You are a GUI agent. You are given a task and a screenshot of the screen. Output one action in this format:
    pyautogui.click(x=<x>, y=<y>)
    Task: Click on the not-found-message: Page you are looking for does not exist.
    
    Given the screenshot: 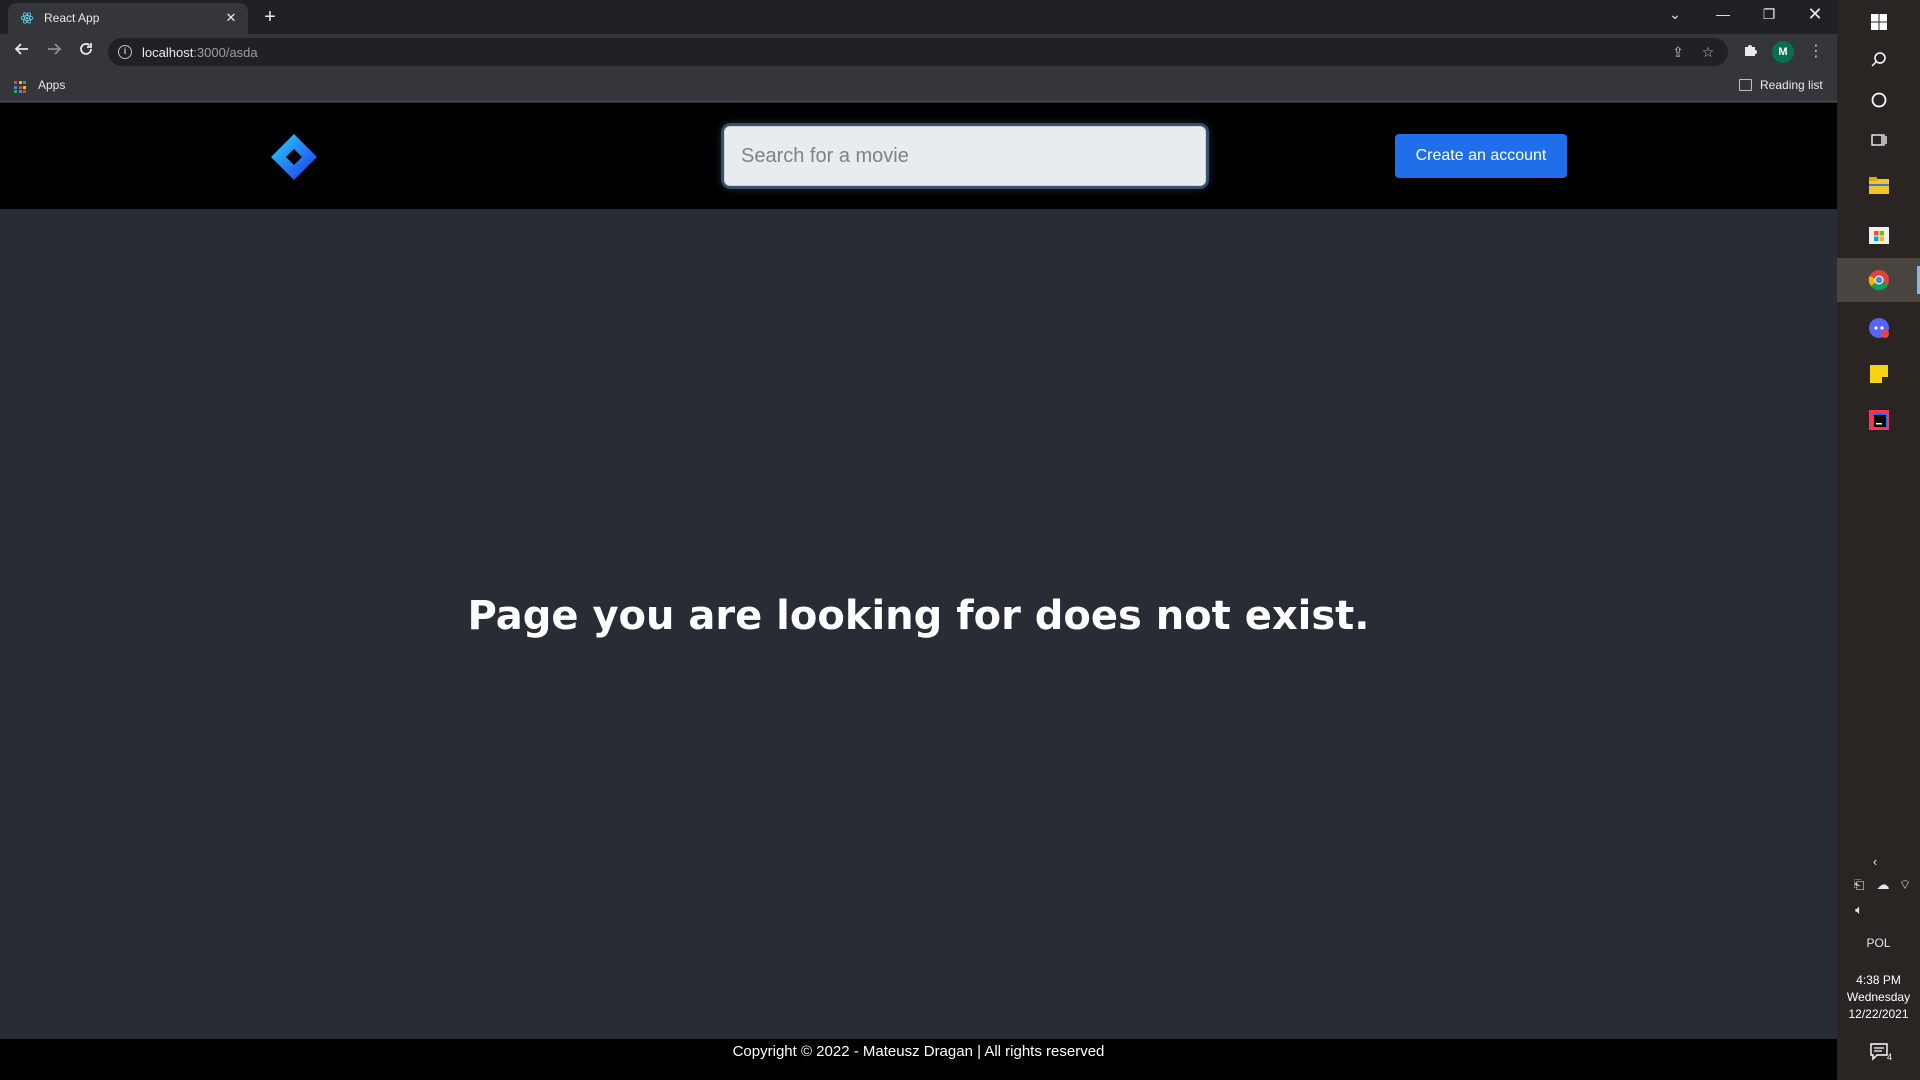 What is the action you would take?
    pyautogui.click(x=918, y=616)
    